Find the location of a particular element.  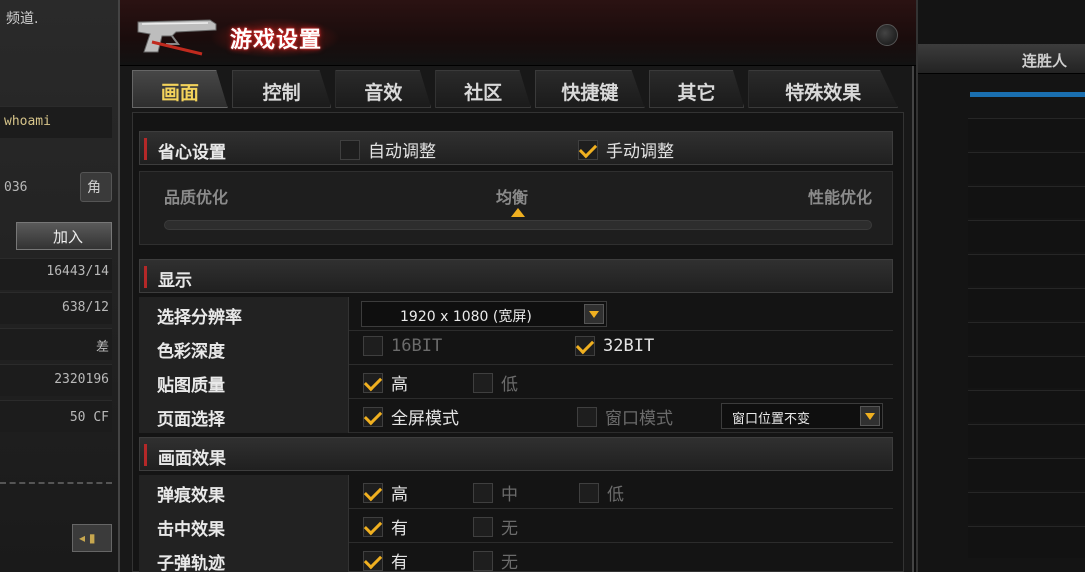

auto-adjust-option: 自动调整 is located at coordinates (388, 149).